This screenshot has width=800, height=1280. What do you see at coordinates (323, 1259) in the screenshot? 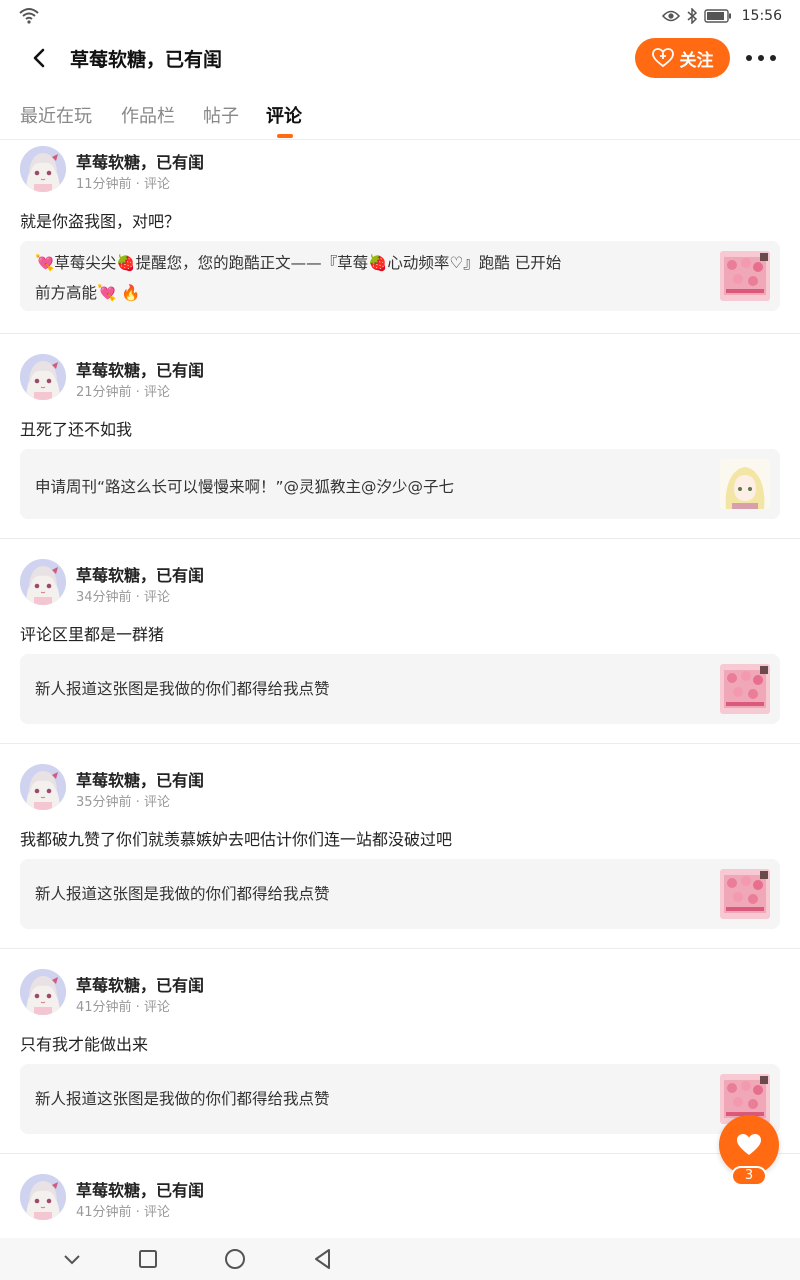
I see `nav-back-triangle-icon` at bounding box center [323, 1259].